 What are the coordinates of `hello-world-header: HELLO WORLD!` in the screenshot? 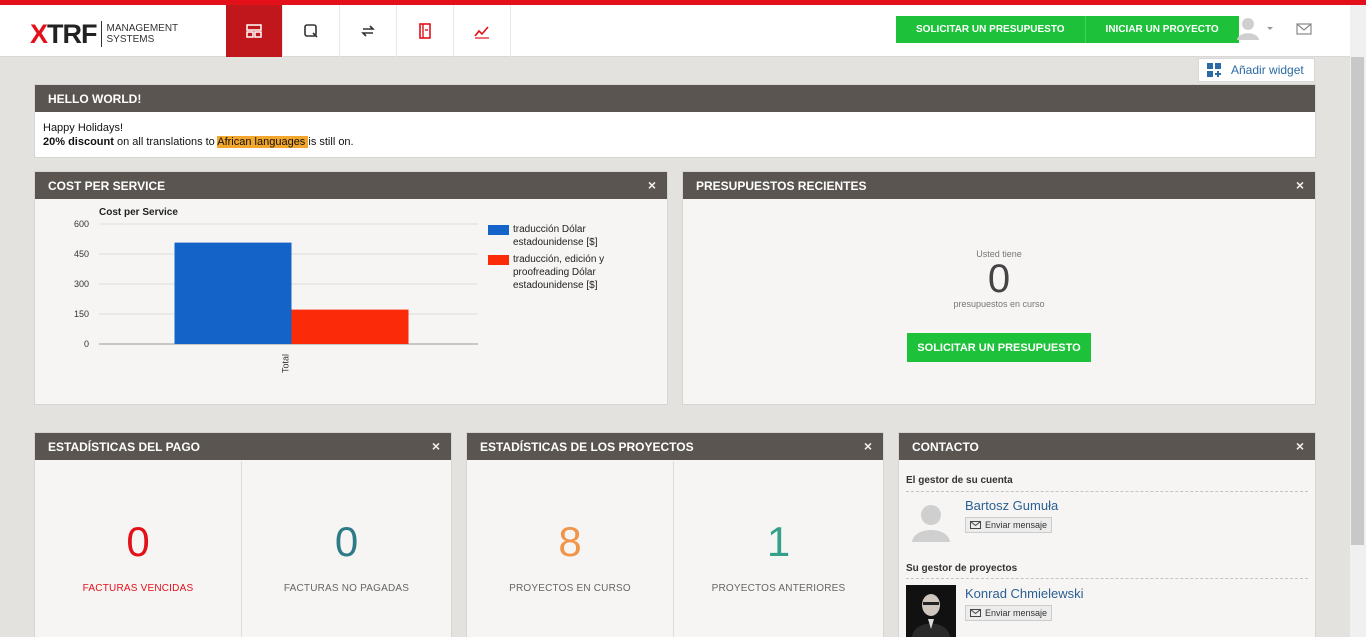 It's located at (675, 98).